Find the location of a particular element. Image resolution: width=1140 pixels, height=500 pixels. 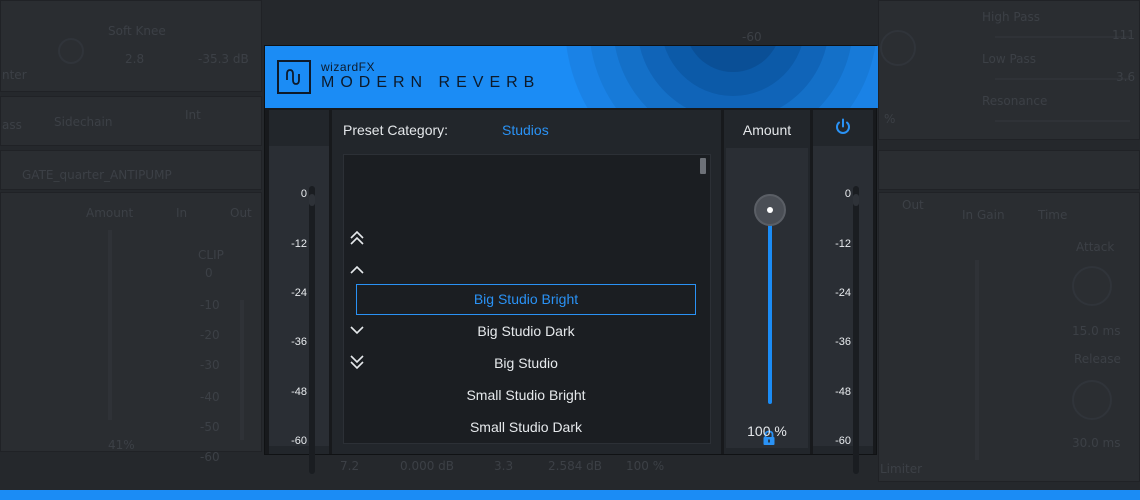

preset-item-selected: Big Studio Bright is located at coordinates (526, 299).